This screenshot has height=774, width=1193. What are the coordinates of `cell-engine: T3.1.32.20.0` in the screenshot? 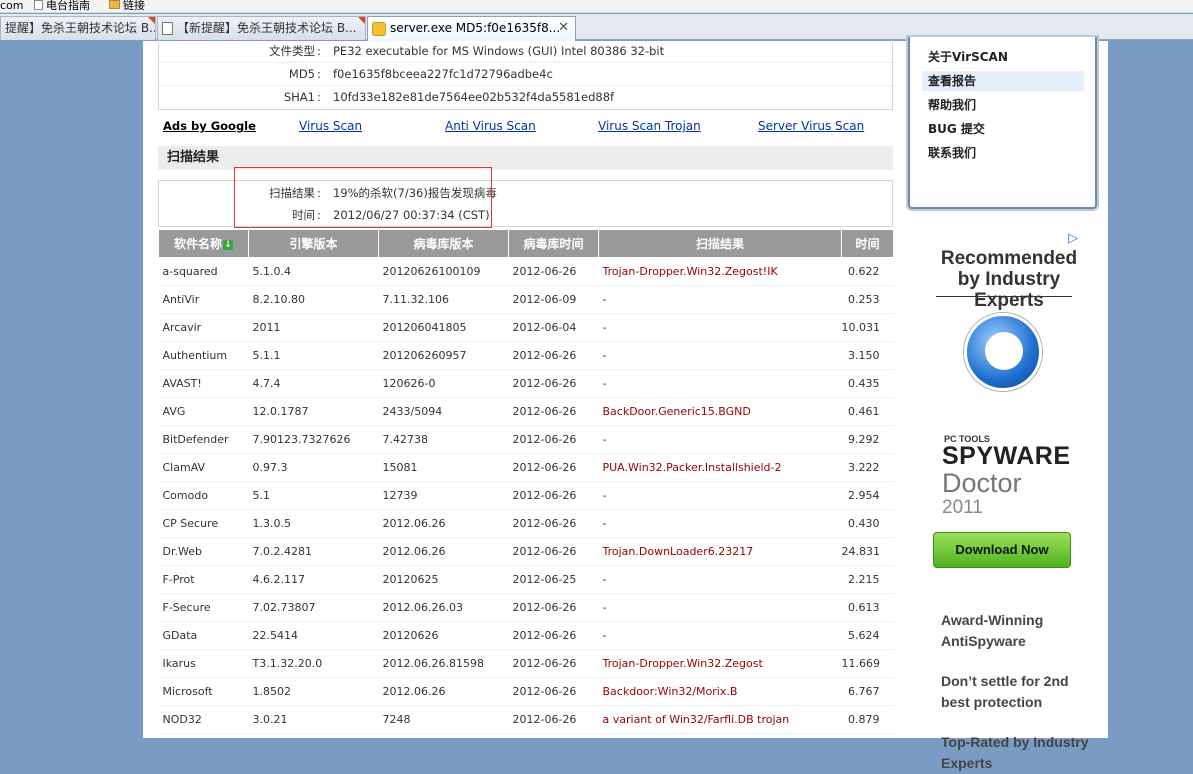 It's located at (313, 663).